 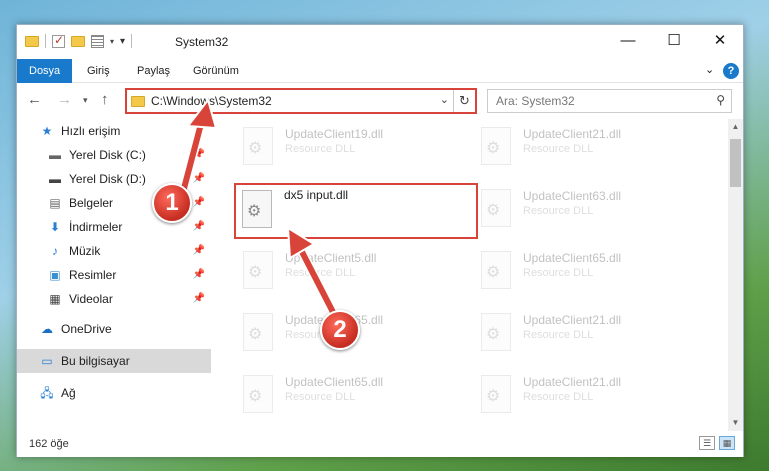 What do you see at coordinates (334, 134) in the screenshot?
I see `file-name: UpdateClient19.dll` at bounding box center [334, 134].